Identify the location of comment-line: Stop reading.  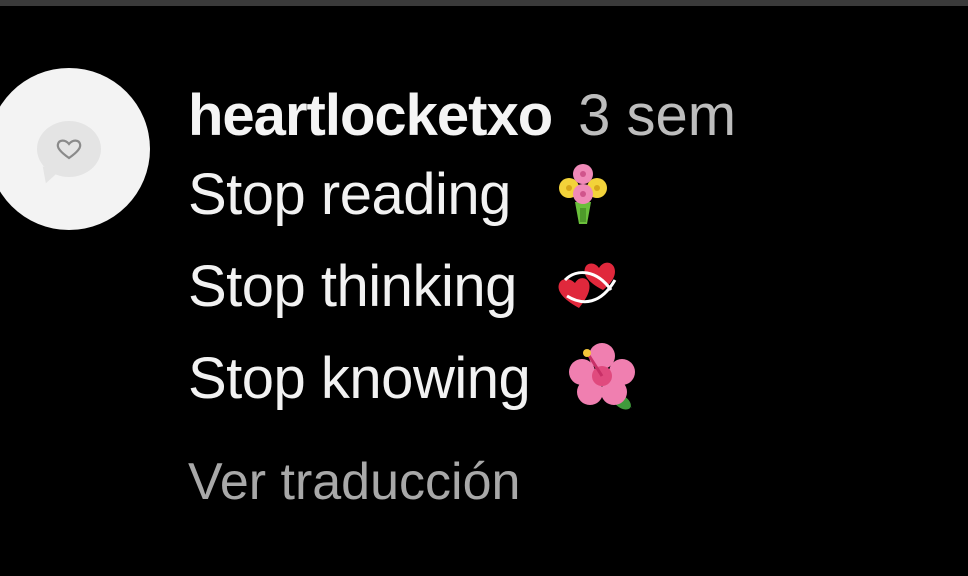
(568, 194).